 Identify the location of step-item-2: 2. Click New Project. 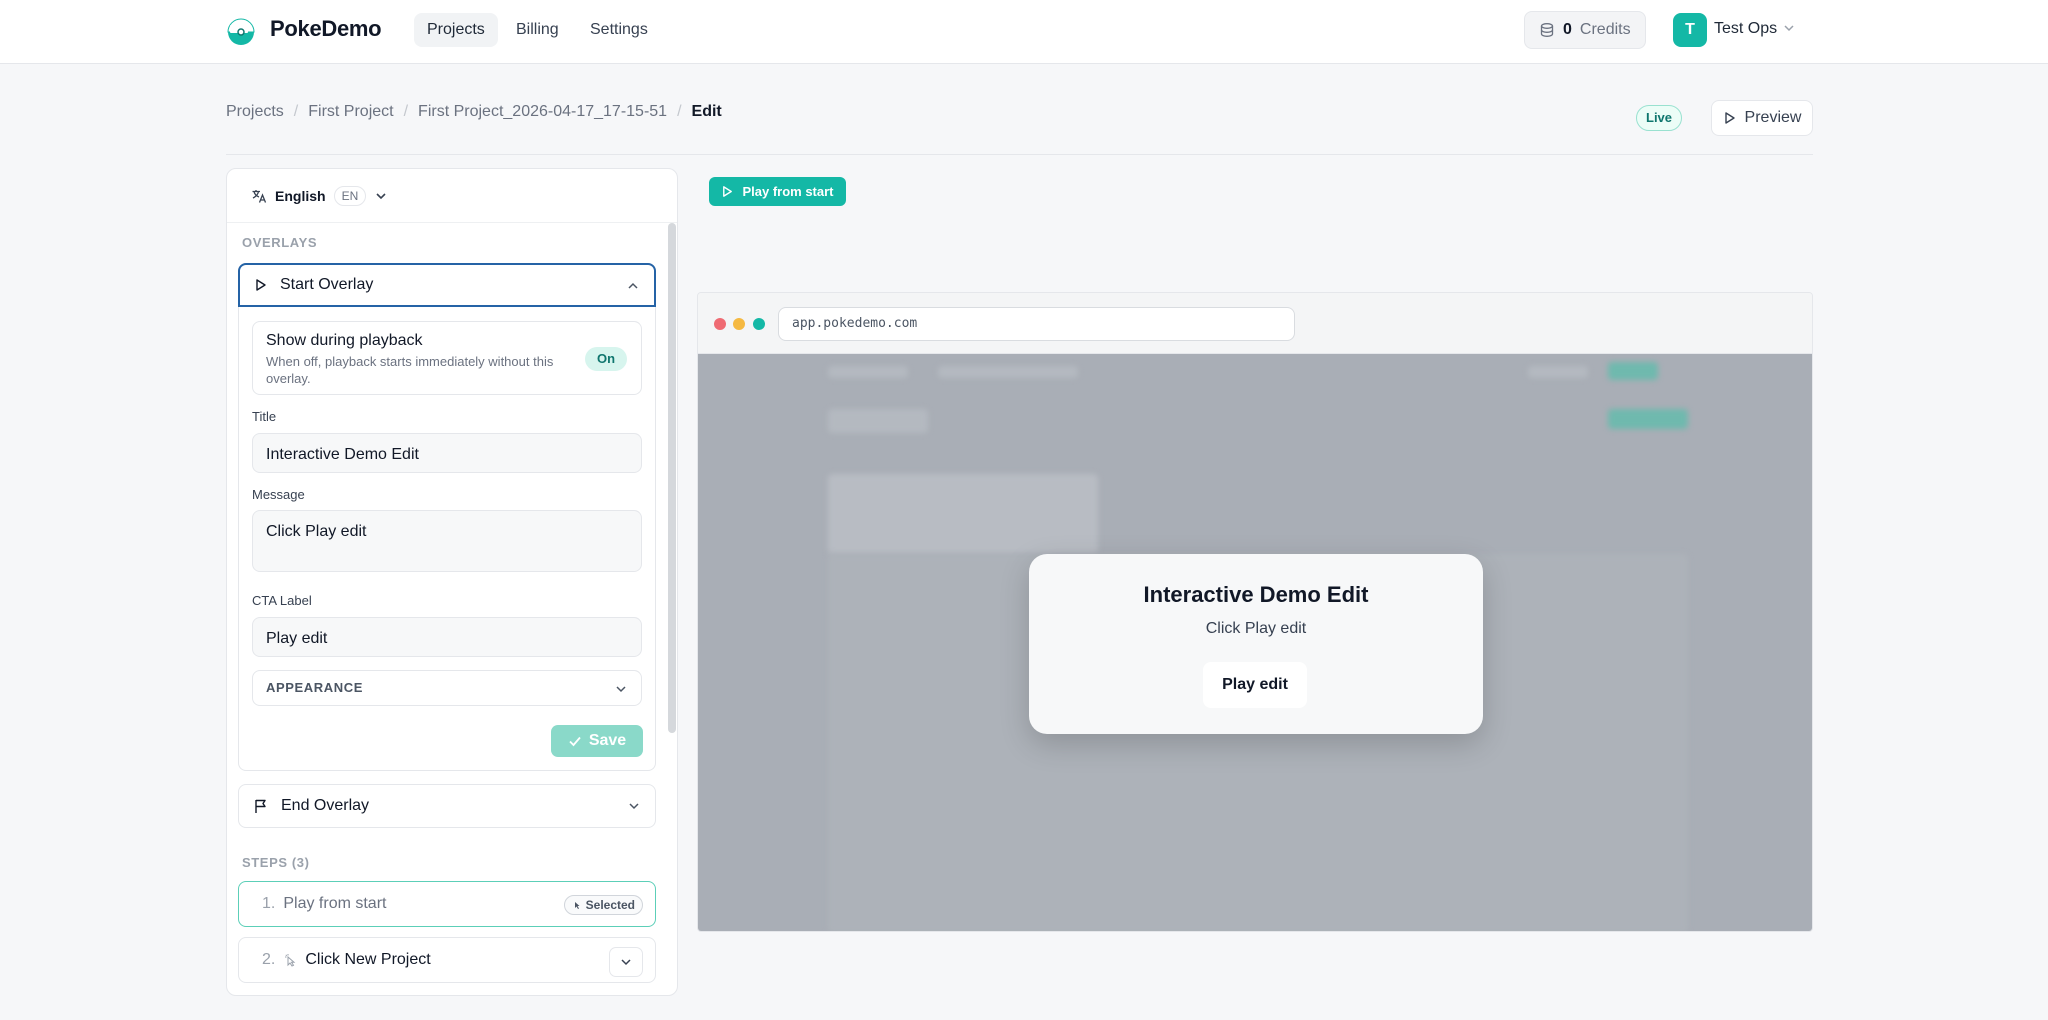
(447, 960).